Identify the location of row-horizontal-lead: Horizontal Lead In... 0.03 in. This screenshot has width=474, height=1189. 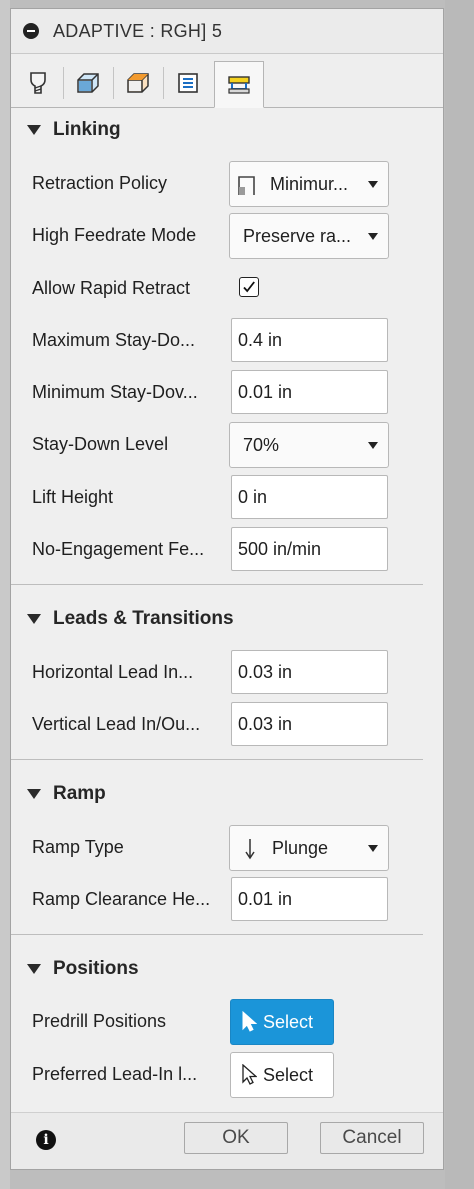
(227, 672).